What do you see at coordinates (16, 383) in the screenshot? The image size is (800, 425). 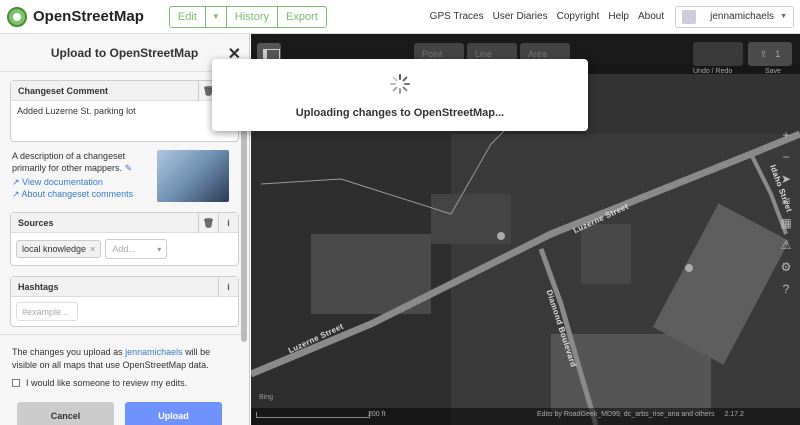 I see `review-checkbox` at bounding box center [16, 383].